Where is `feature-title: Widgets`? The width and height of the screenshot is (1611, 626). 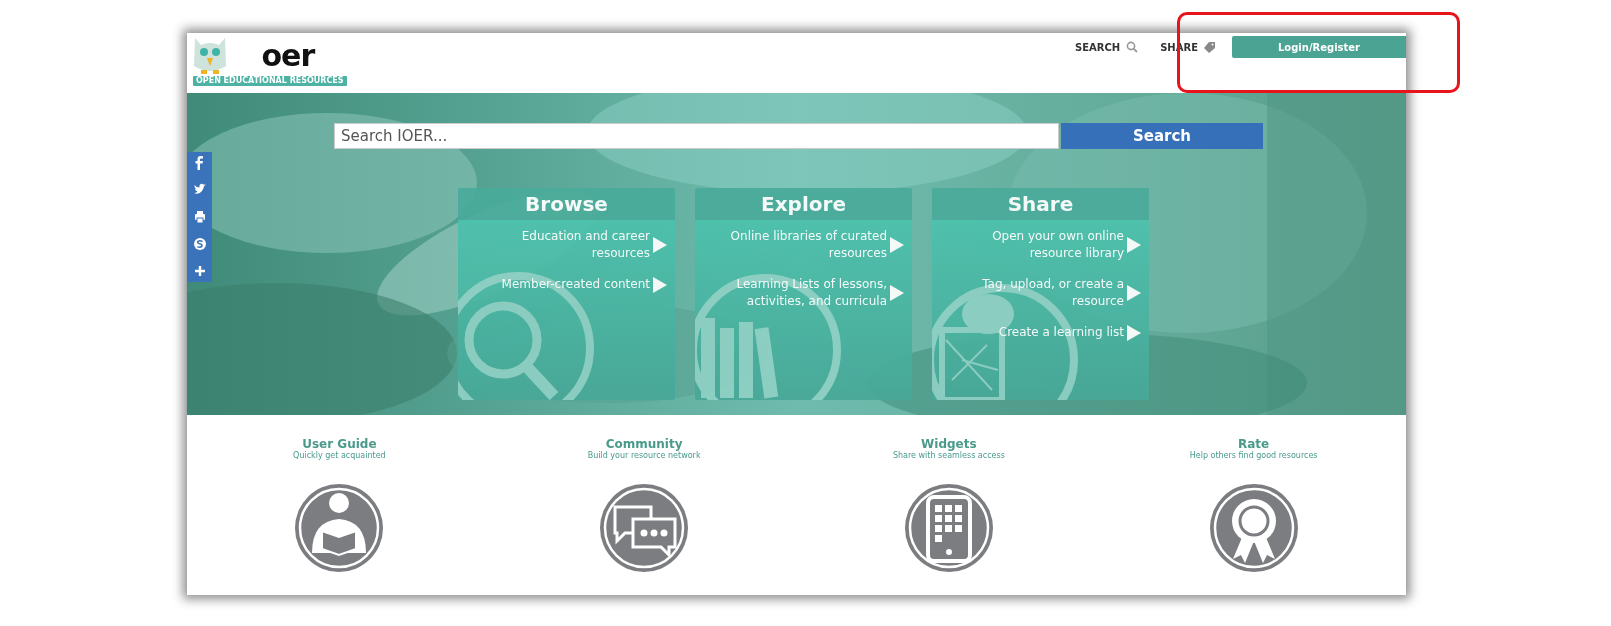 feature-title: Widgets is located at coordinates (949, 444).